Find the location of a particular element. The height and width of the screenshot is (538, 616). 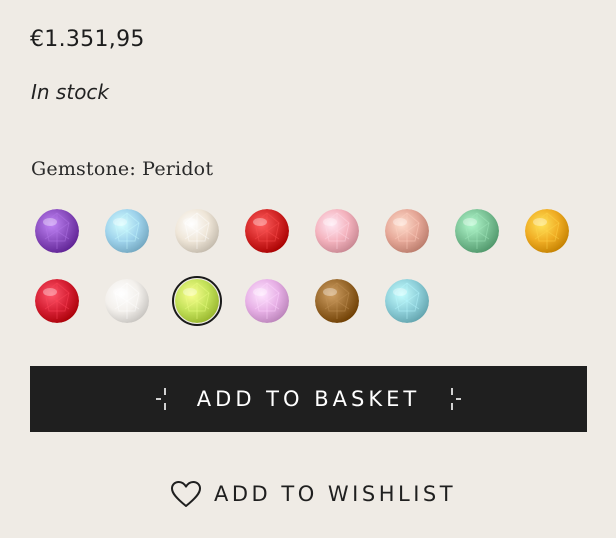

product-price: €1.351,95 is located at coordinates (87, 39).